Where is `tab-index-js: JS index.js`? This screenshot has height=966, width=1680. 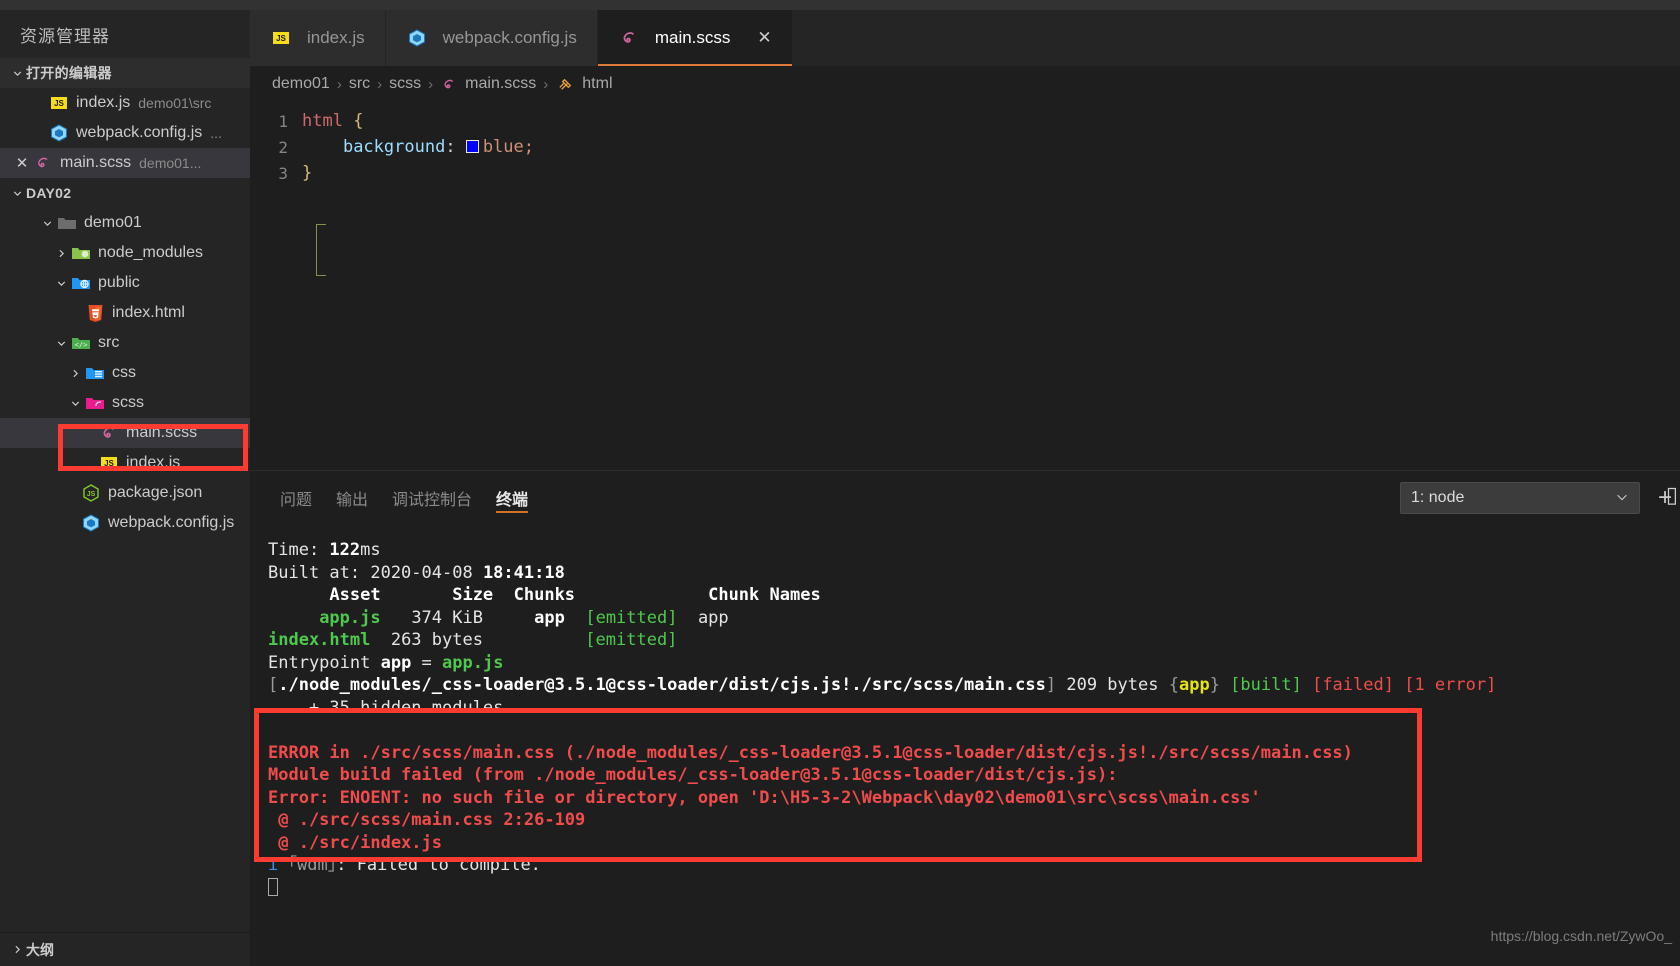
tab-index-js: JS index.js is located at coordinates (318, 38).